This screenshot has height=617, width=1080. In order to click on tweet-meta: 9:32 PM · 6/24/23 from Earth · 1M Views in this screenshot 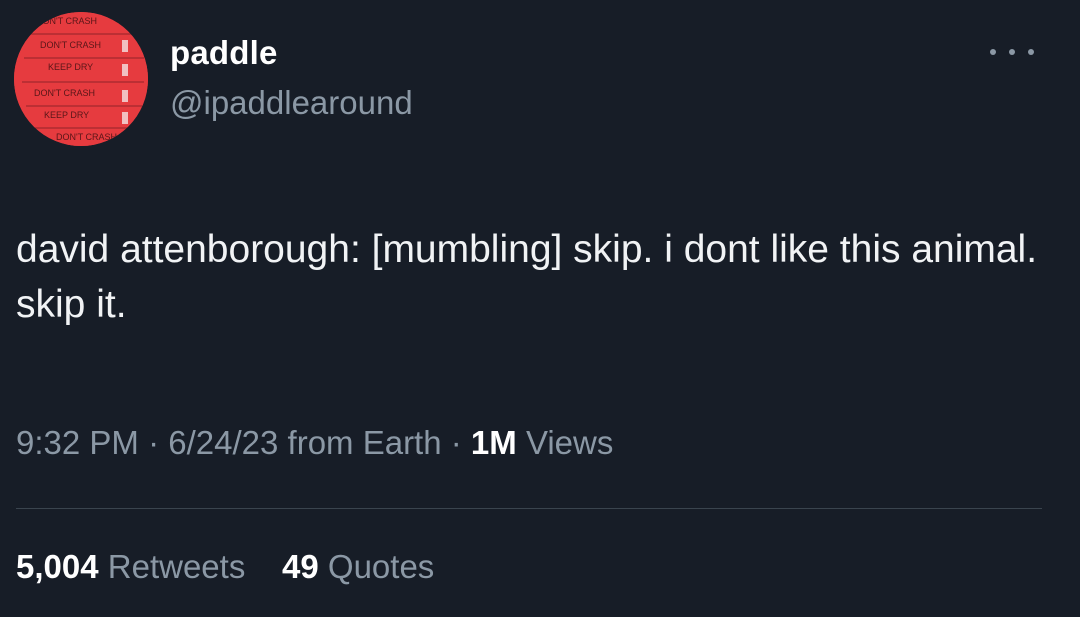, I will do `click(314, 443)`.